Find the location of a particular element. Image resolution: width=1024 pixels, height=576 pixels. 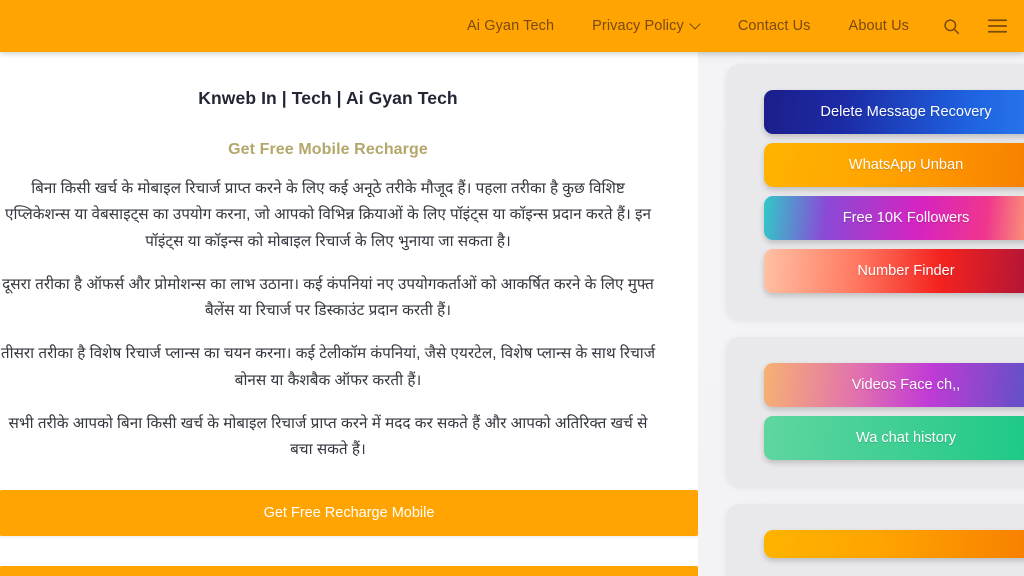

nav-item-ai-gyan-tech: Ai Gyan Tech is located at coordinates (510, 26).